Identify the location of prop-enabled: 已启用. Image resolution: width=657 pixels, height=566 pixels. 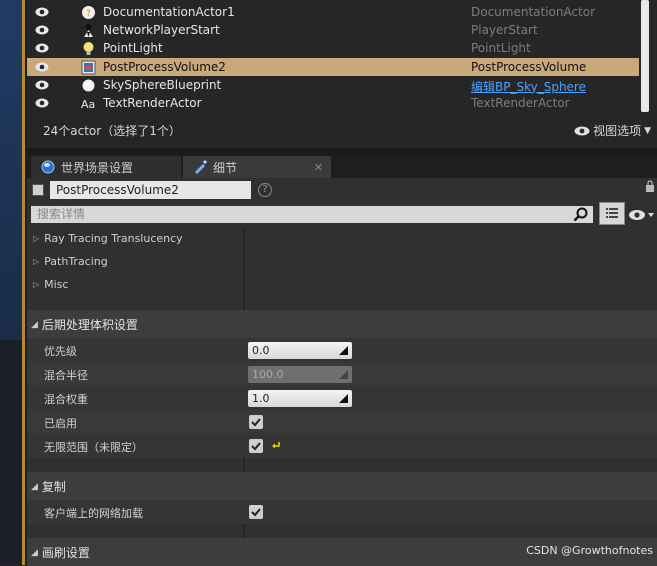
(342, 422).